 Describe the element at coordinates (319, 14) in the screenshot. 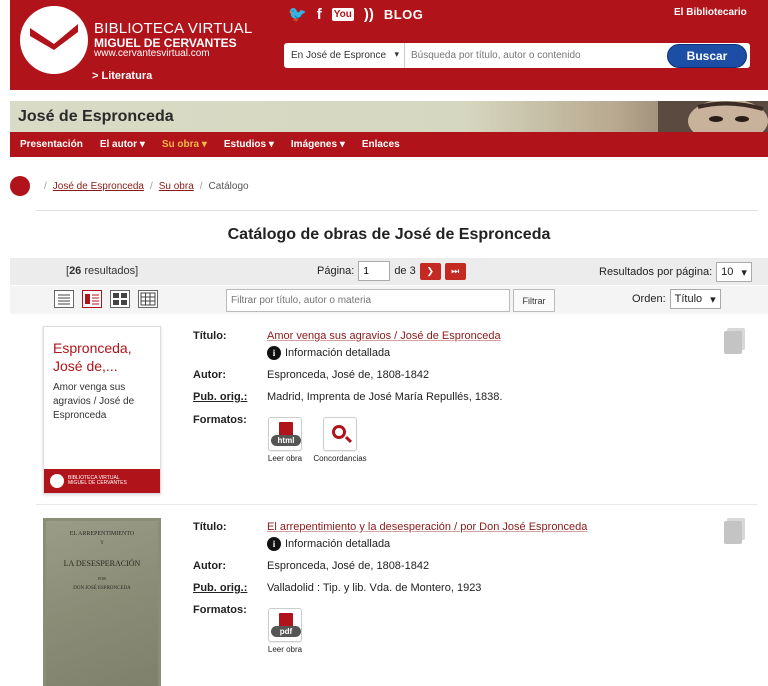

I see `facebook-icon: f` at that location.